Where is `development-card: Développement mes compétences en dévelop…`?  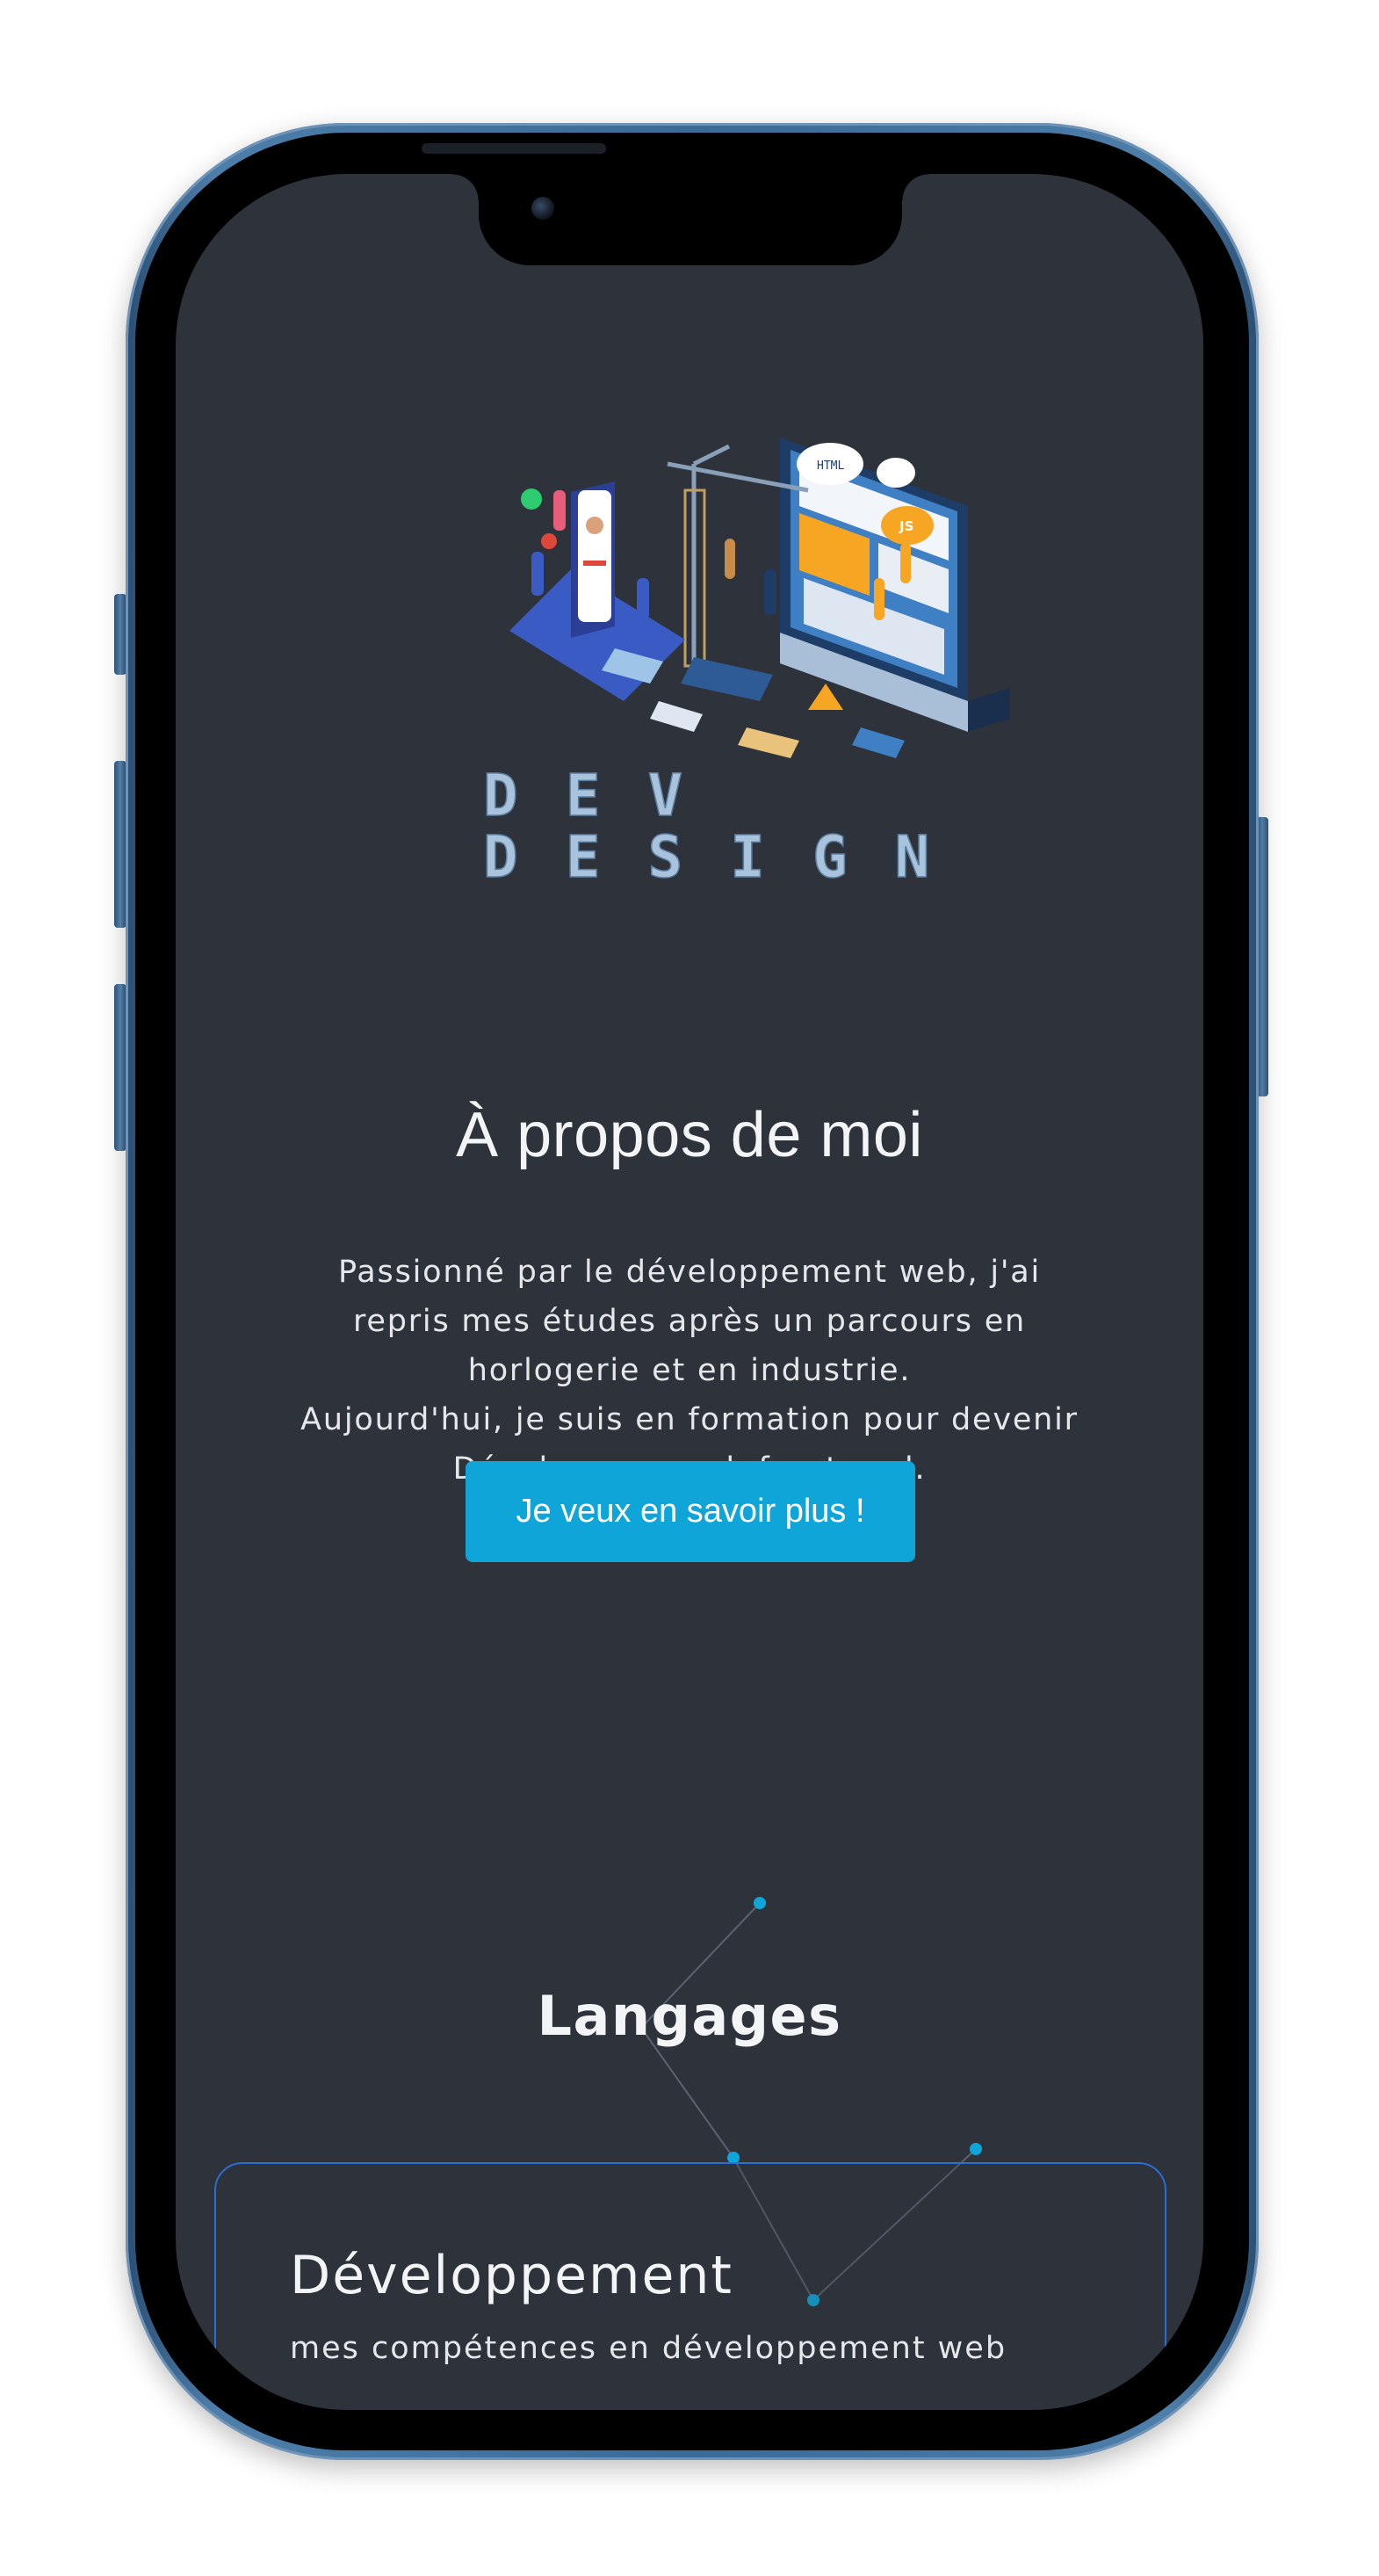
development-card: Développement mes compétences en dévelop… is located at coordinates (690, 2286).